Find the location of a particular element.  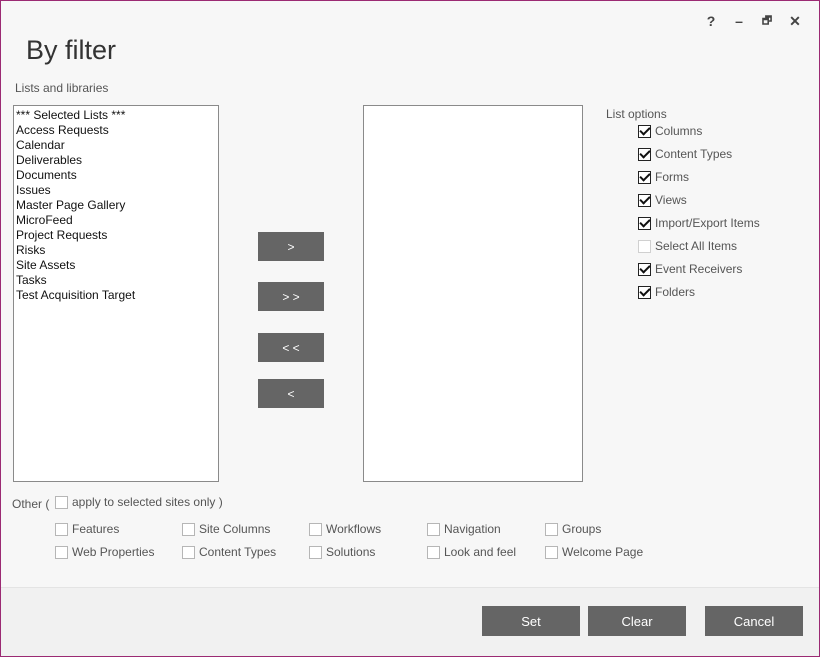

list-item: Risks is located at coordinates (117, 250).